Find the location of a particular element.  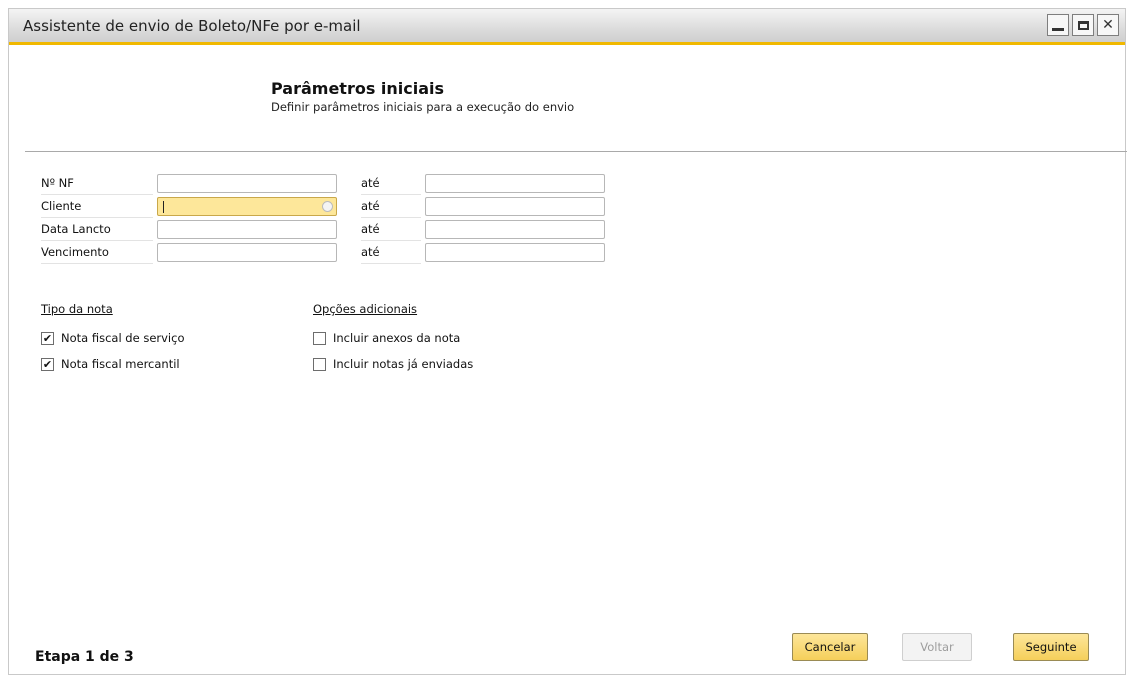

nf-to-input is located at coordinates (515, 183).